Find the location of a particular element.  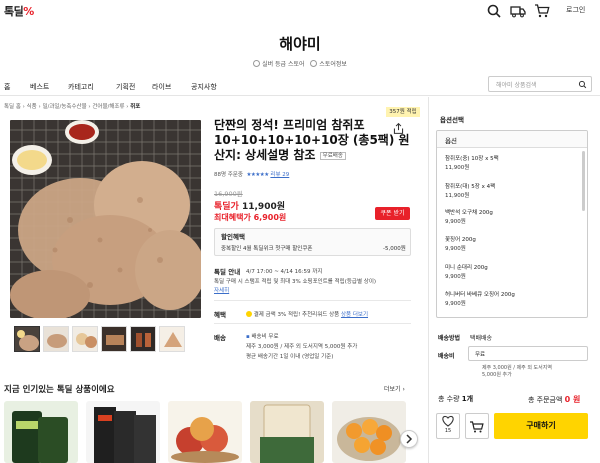

buy-button: 구매하기 is located at coordinates (541, 426).